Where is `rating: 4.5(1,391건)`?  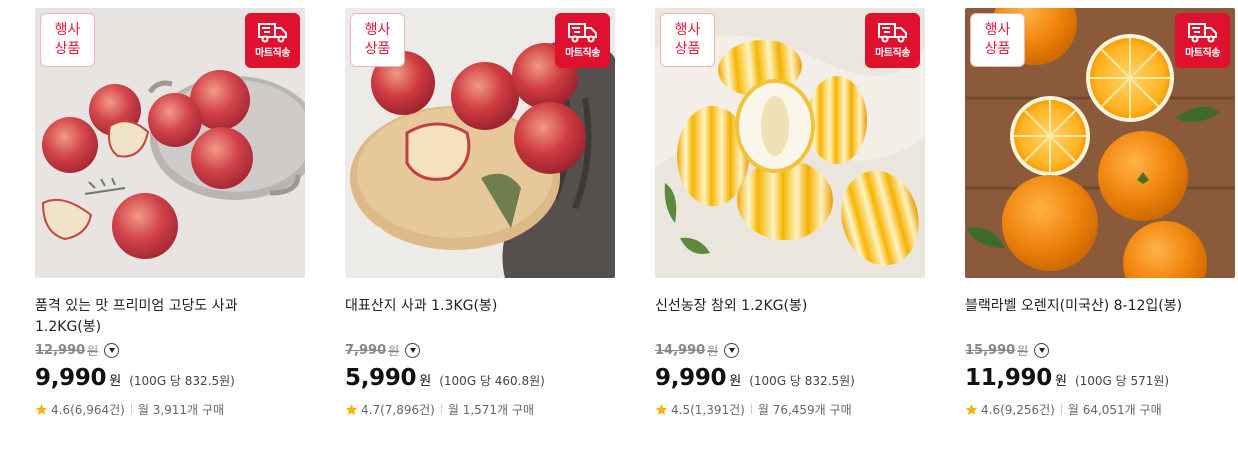
rating: 4.5(1,391건) is located at coordinates (708, 409).